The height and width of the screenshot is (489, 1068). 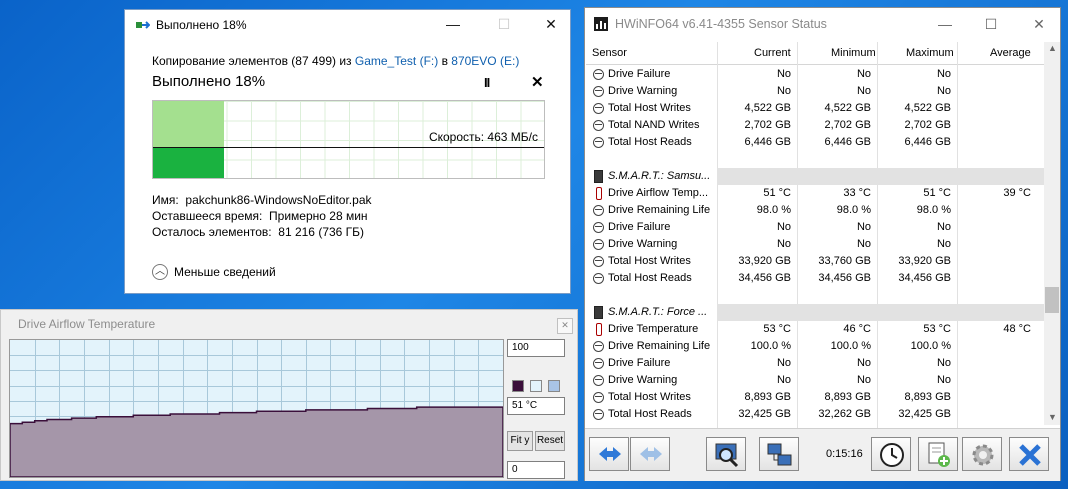 What do you see at coordinates (857, 329) in the screenshot?
I see `cell-minimum: 46 °C` at bounding box center [857, 329].